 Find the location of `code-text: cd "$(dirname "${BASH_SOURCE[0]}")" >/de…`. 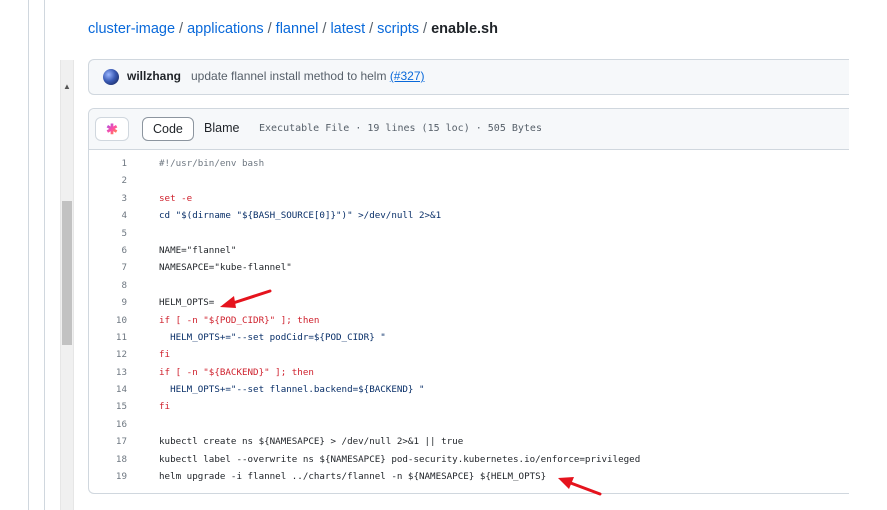

code-text: cd "$(dirname "${BASH_SOURCE[0]}")" >/de… is located at coordinates (300, 216).